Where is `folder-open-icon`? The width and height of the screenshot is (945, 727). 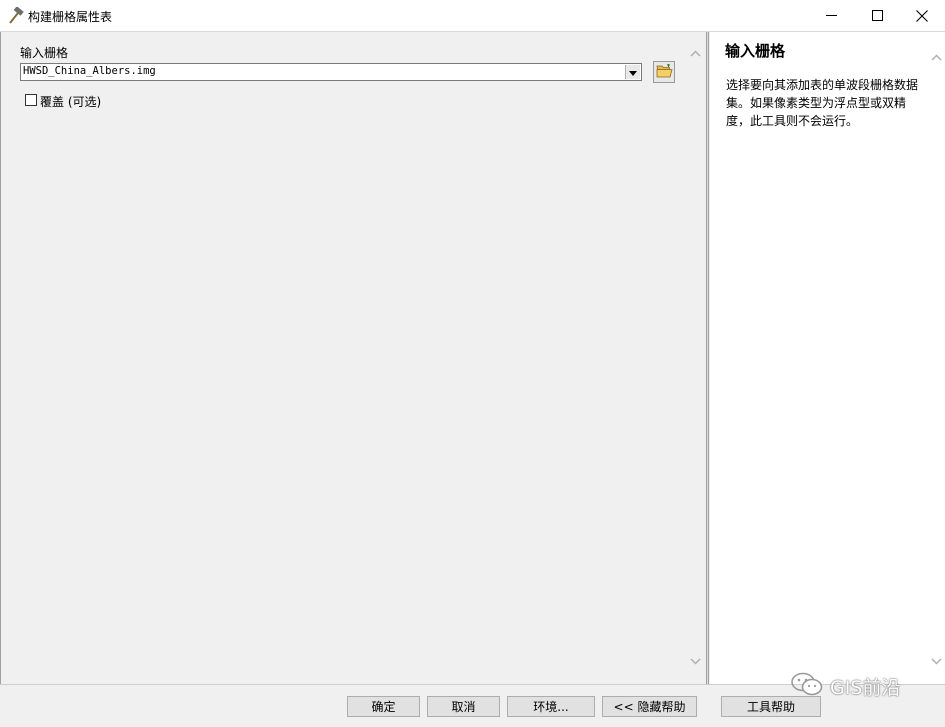
folder-open-icon is located at coordinates (664, 72).